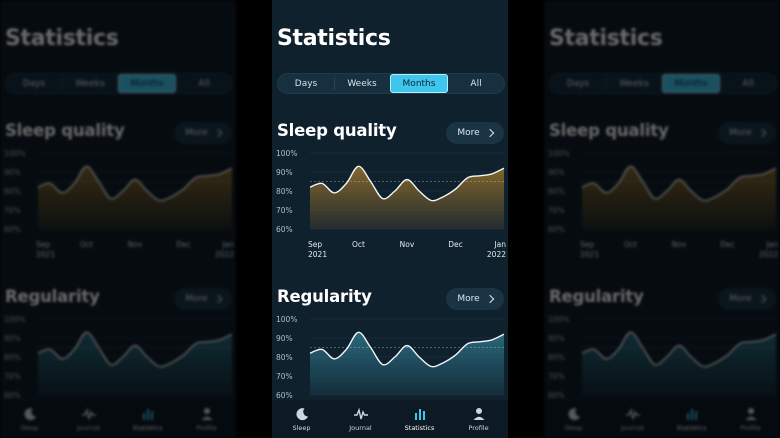 The width and height of the screenshot is (780, 438). I want to click on tab-weeks: Weeks, so click(362, 83).